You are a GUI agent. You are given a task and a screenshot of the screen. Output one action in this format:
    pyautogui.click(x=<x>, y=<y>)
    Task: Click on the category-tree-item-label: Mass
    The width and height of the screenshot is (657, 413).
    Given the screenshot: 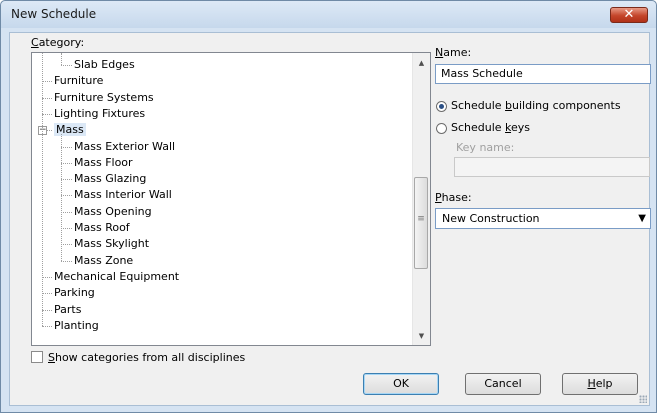 What is the action you would take?
    pyautogui.click(x=70, y=130)
    